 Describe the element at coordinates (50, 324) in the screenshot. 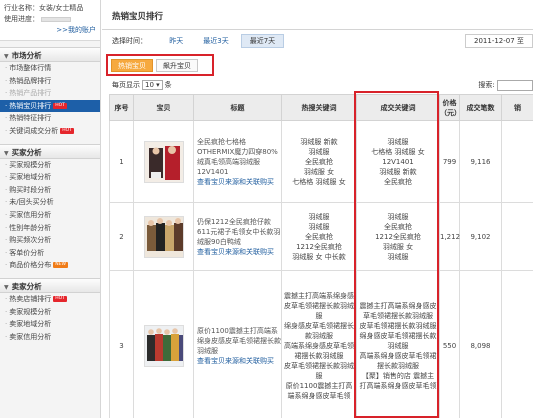

I see `sidebar-item: · 卖家地域分析` at that location.